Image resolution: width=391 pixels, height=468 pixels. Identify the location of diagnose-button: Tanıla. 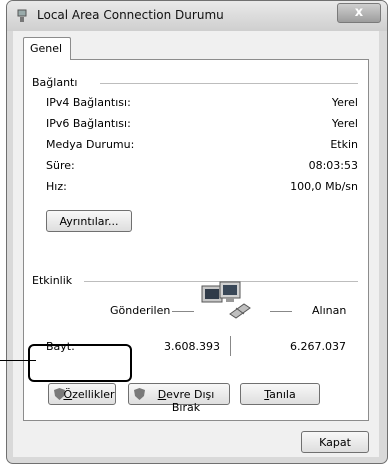
(280, 394).